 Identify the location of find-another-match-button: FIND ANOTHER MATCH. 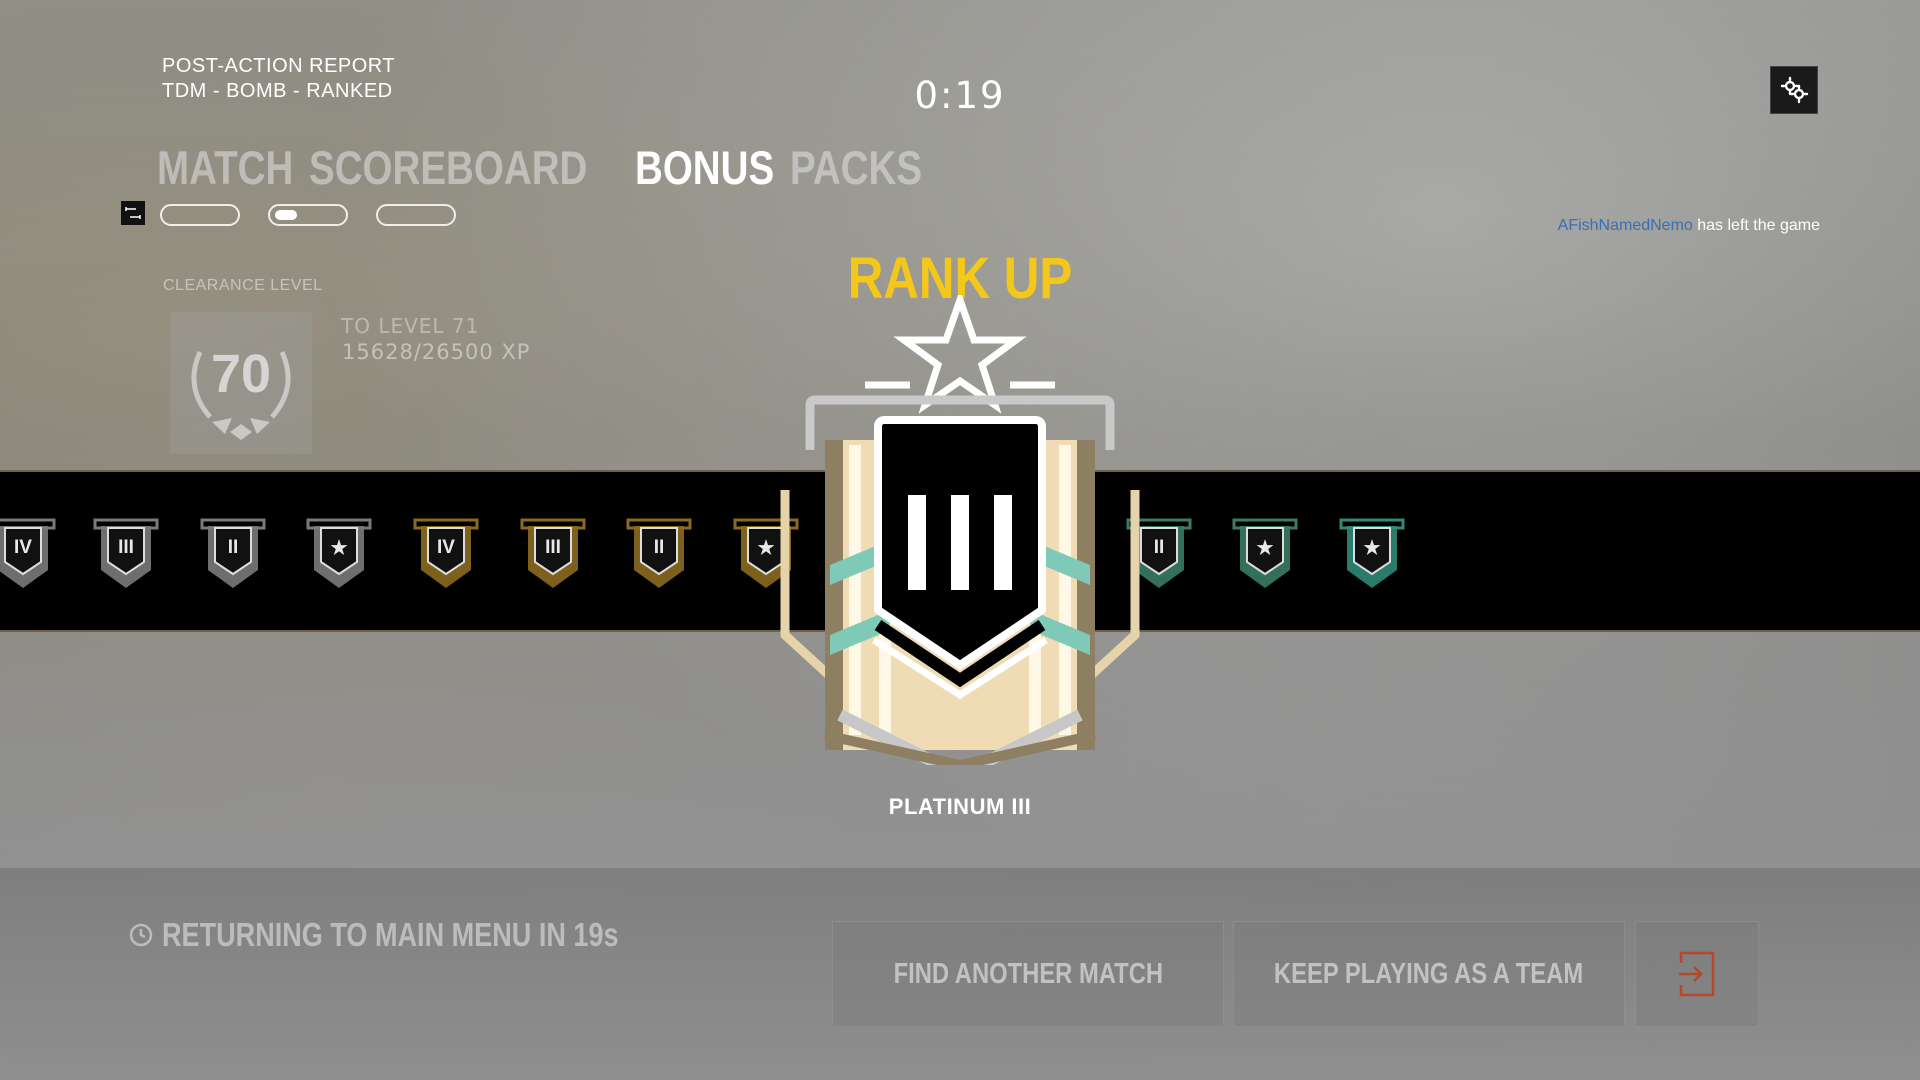
(1028, 974).